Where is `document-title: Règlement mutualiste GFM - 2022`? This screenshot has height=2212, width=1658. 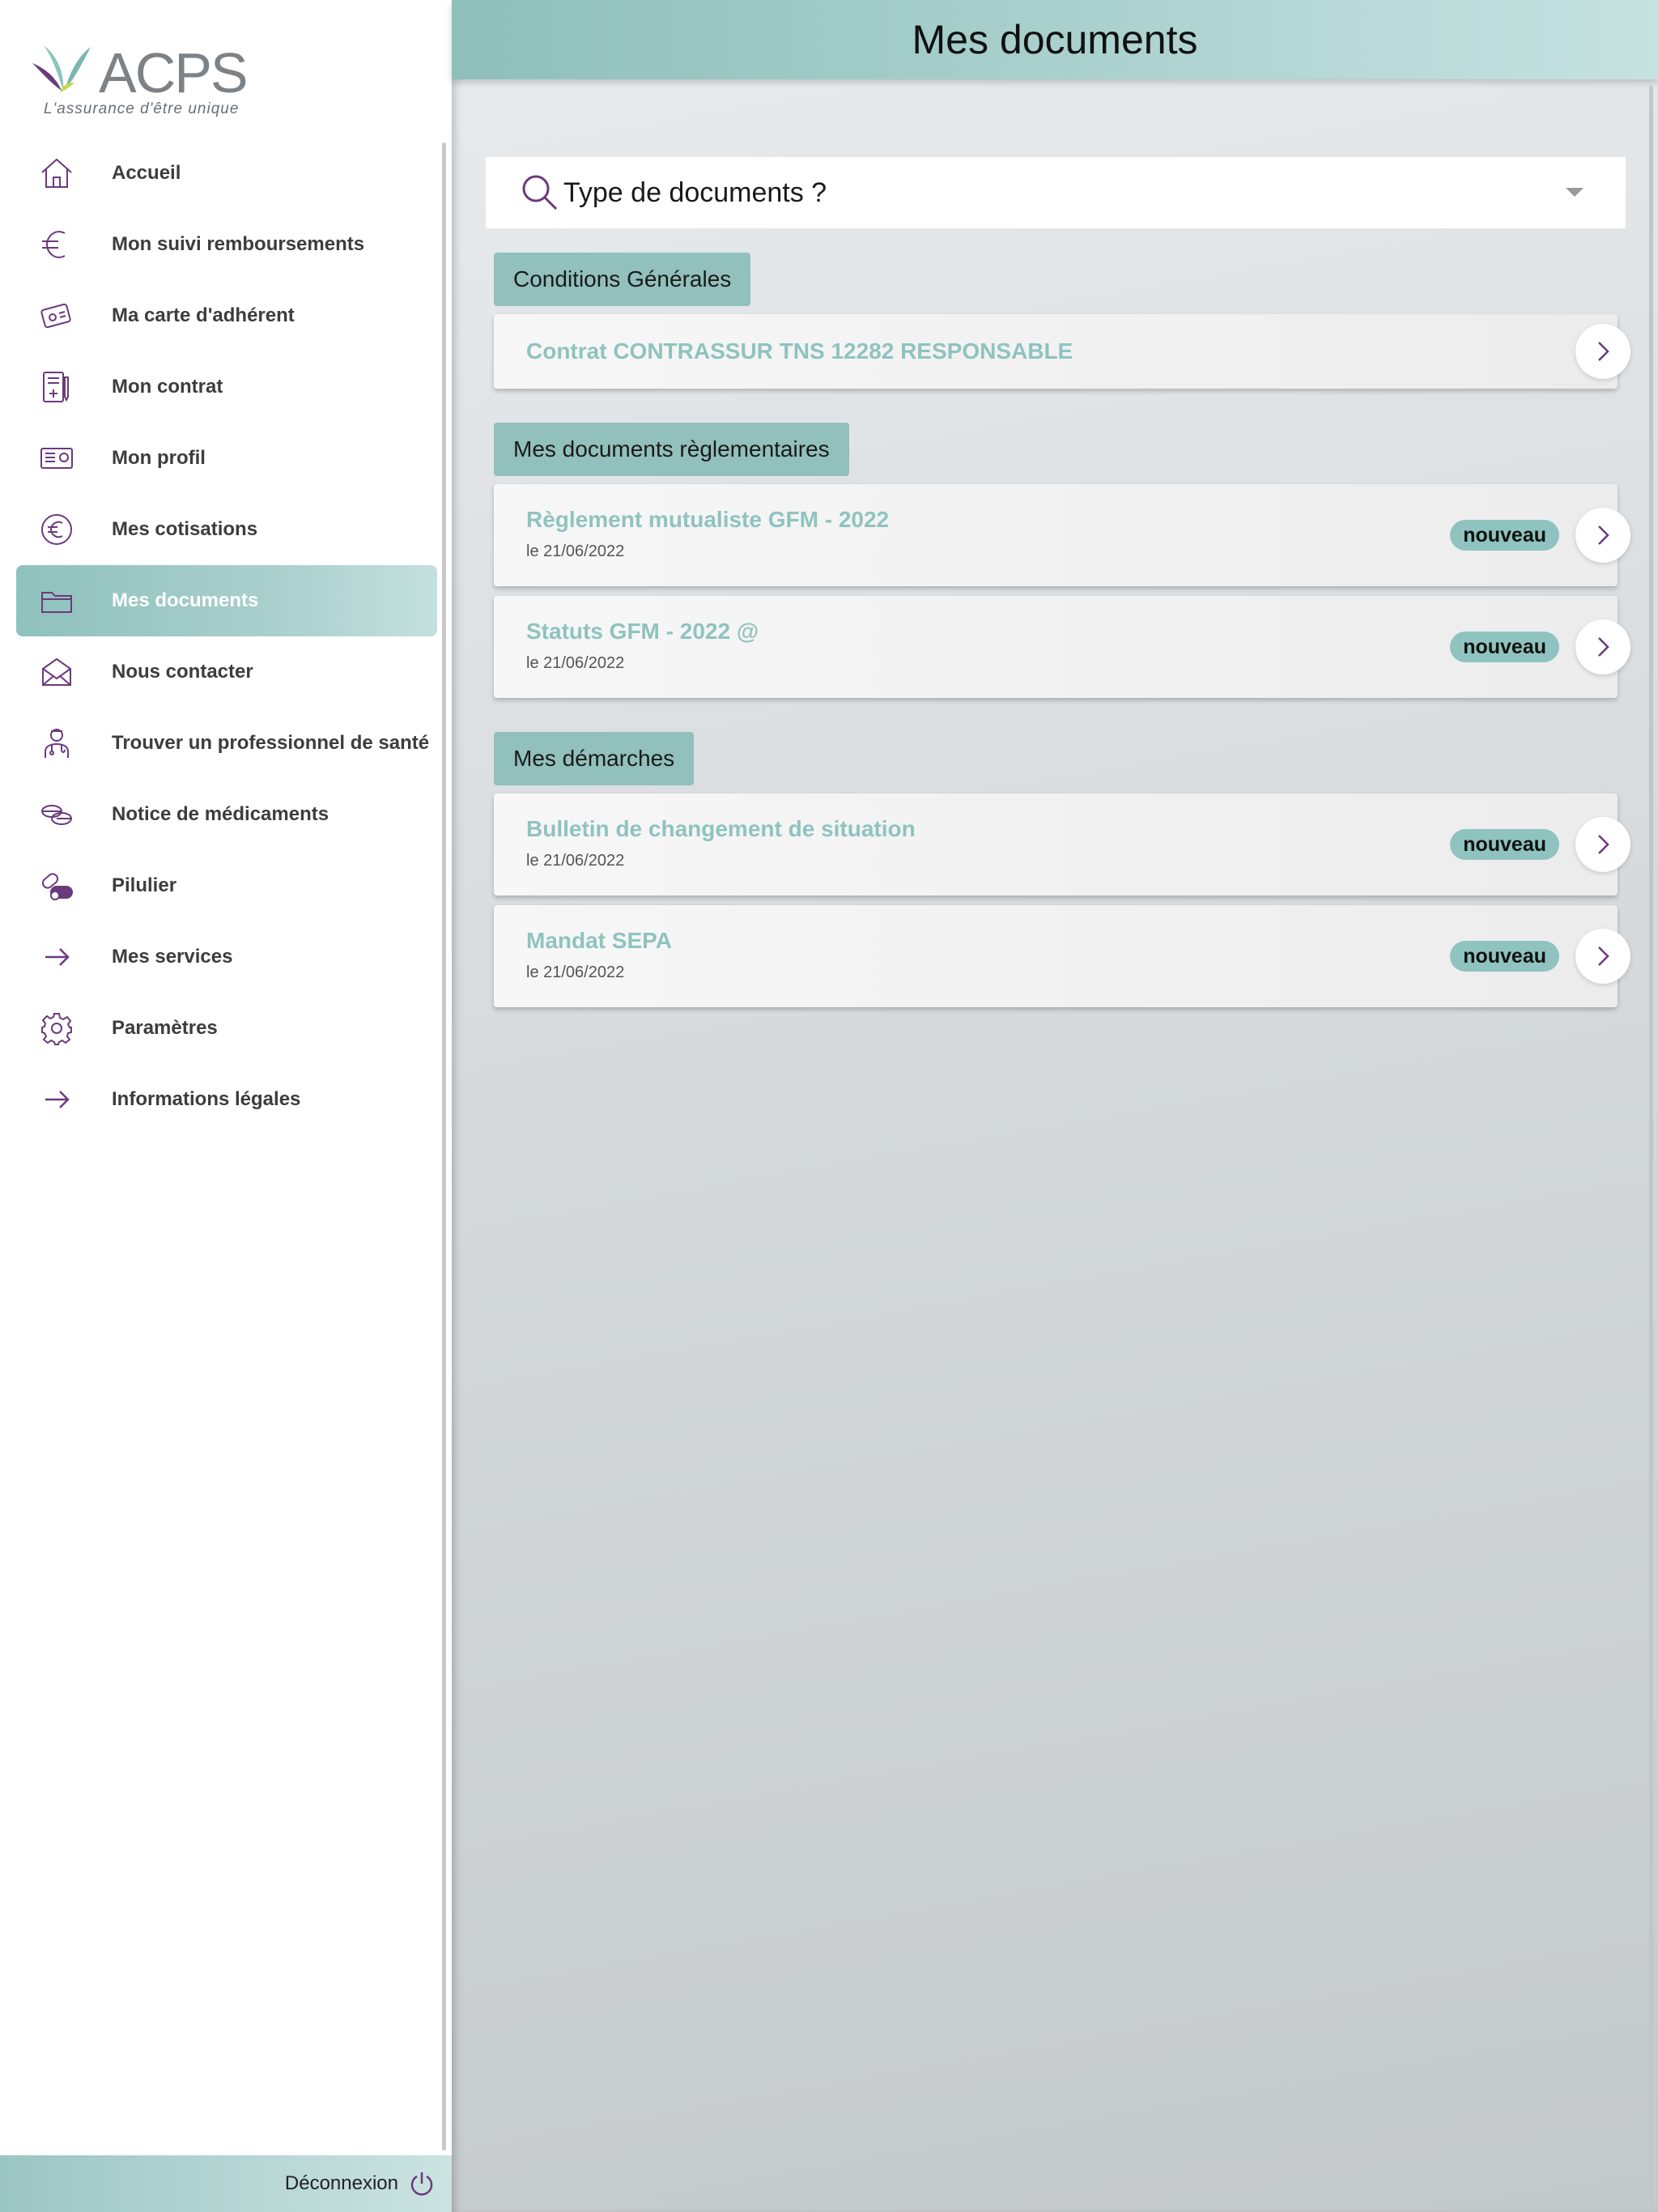
document-title: Règlement mutualiste GFM - 2022 is located at coordinates (707, 520).